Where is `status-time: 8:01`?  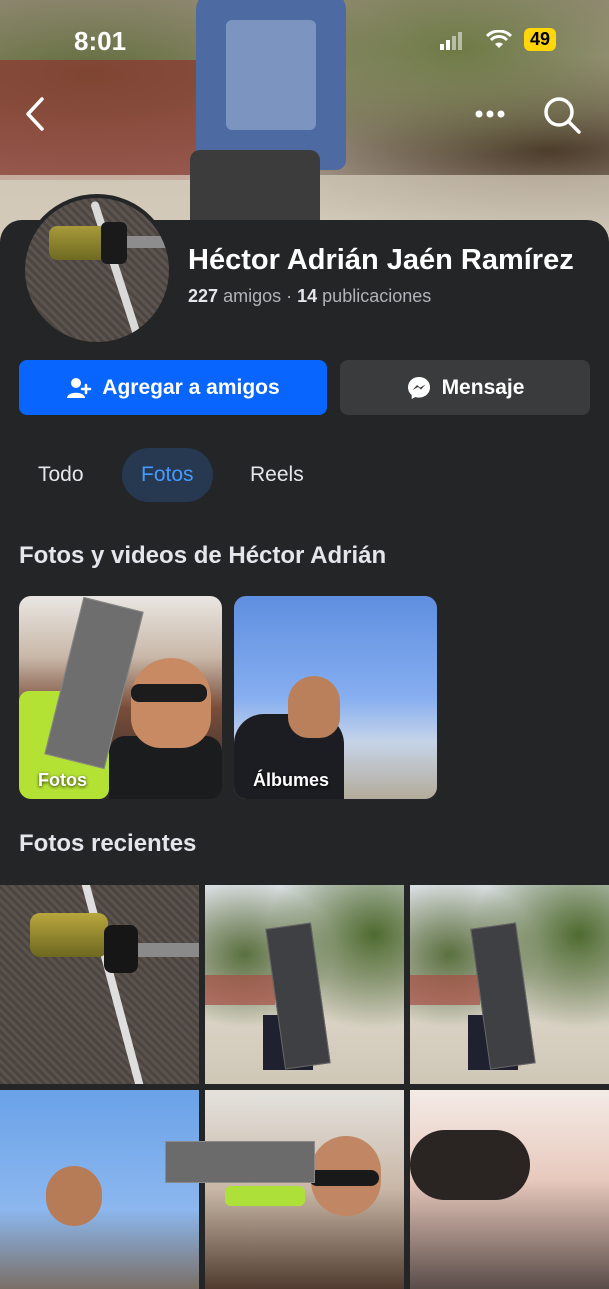 status-time: 8:01 is located at coordinates (100, 41).